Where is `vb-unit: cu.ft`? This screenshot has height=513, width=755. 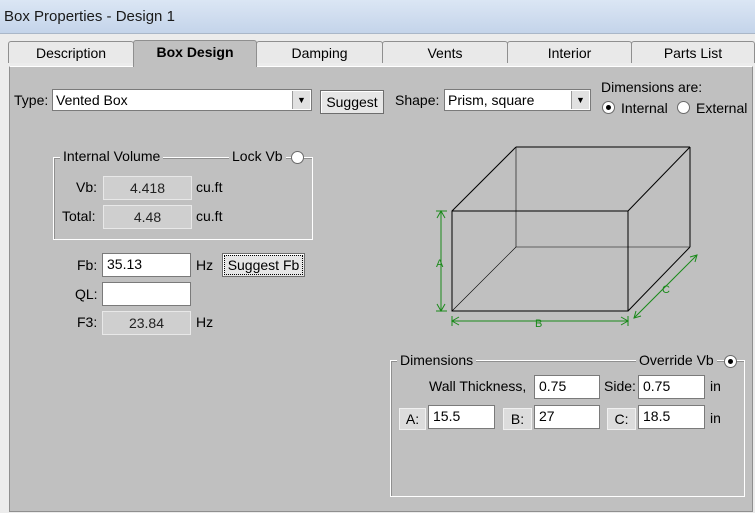
vb-unit: cu.ft is located at coordinates (209, 187).